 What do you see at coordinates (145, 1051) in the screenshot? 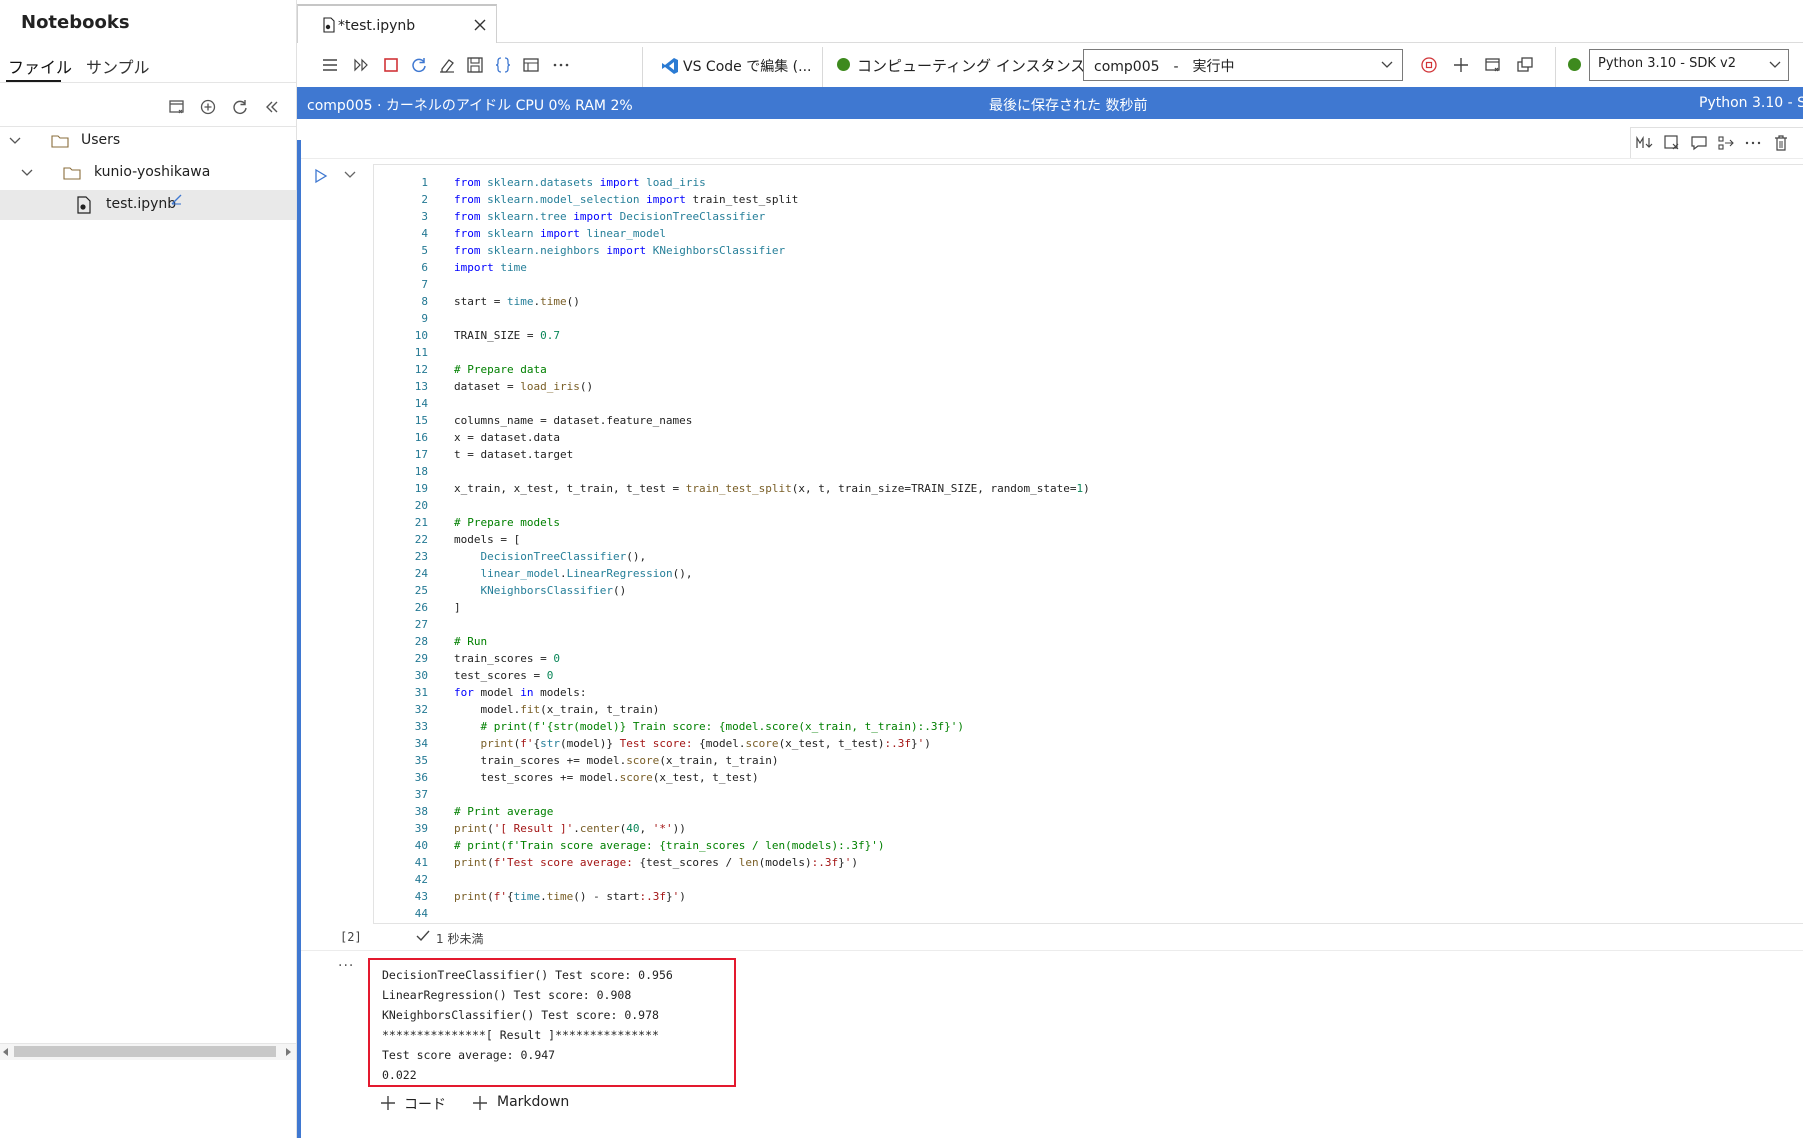
I see `scrollbar-thumb` at bounding box center [145, 1051].